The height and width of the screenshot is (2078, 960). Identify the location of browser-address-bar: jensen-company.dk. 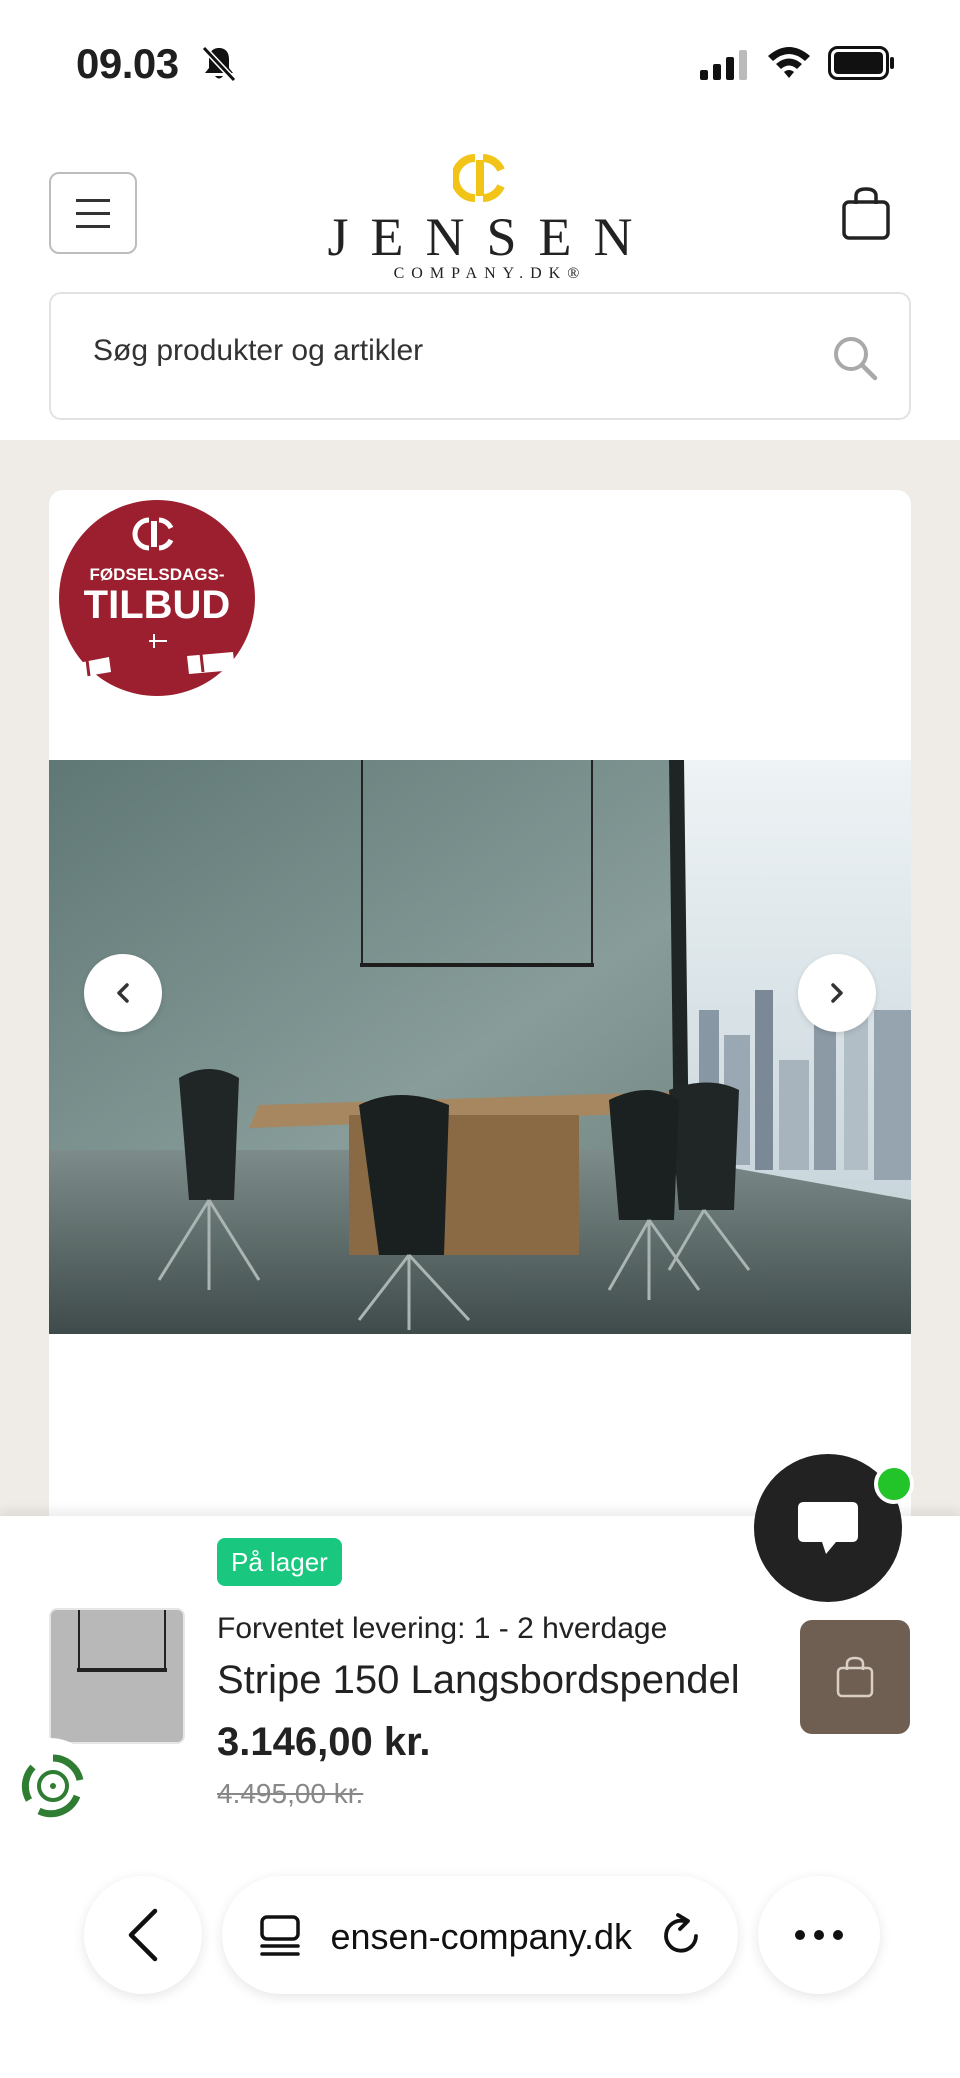
(480, 1935).